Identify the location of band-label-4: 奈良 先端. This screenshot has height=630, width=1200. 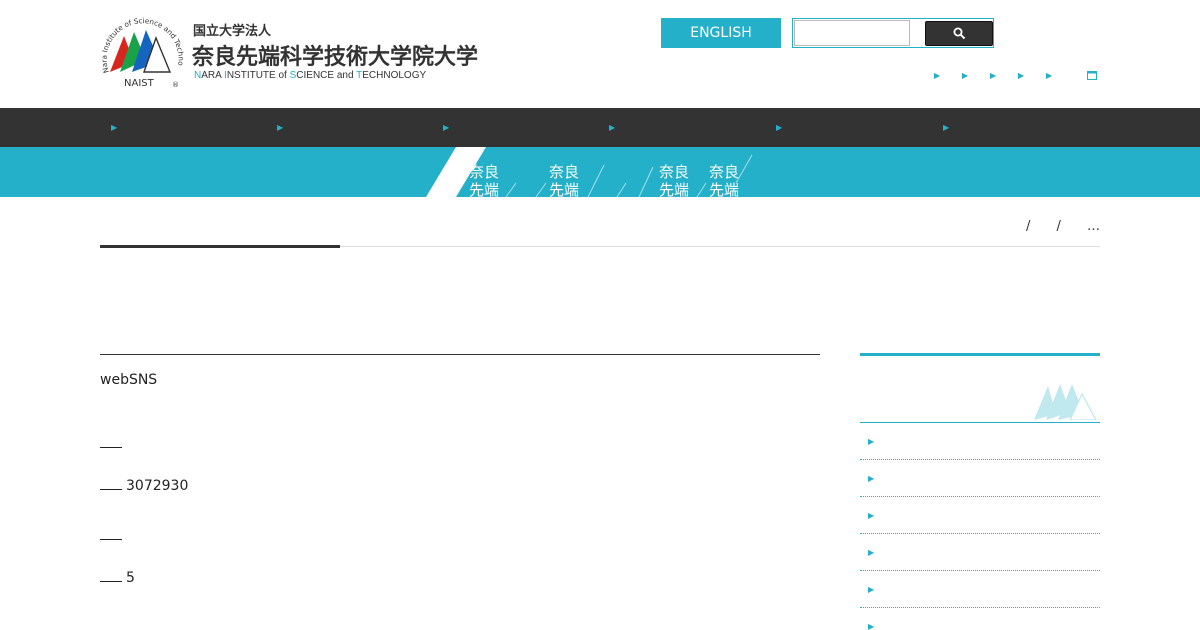
(723, 180).